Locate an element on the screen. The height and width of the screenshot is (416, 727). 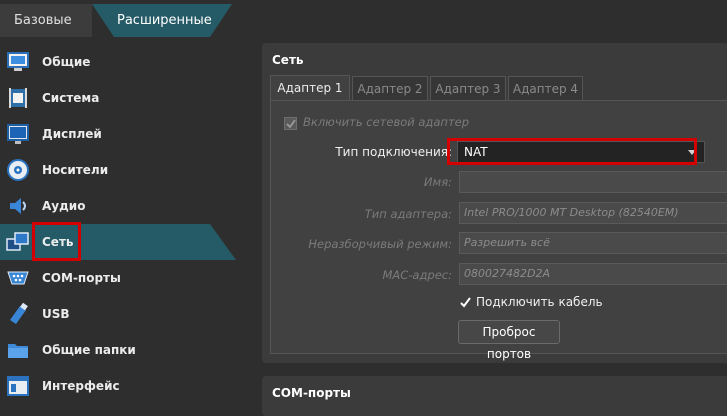
tab-label: Адаптер 2 is located at coordinates (390, 89).